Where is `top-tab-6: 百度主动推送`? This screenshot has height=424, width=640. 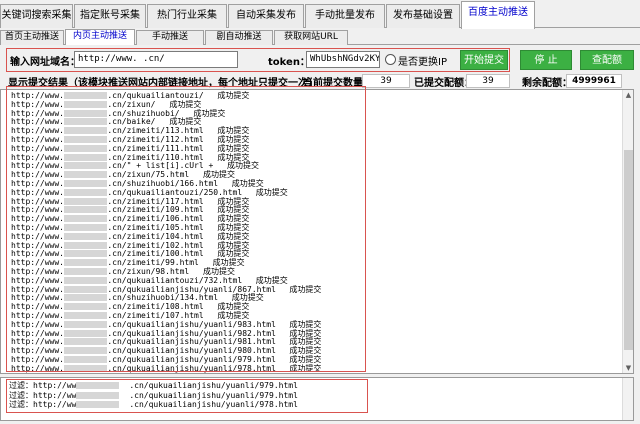
top-tab-6: 百度主动推送 is located at coordinates (498, 15).